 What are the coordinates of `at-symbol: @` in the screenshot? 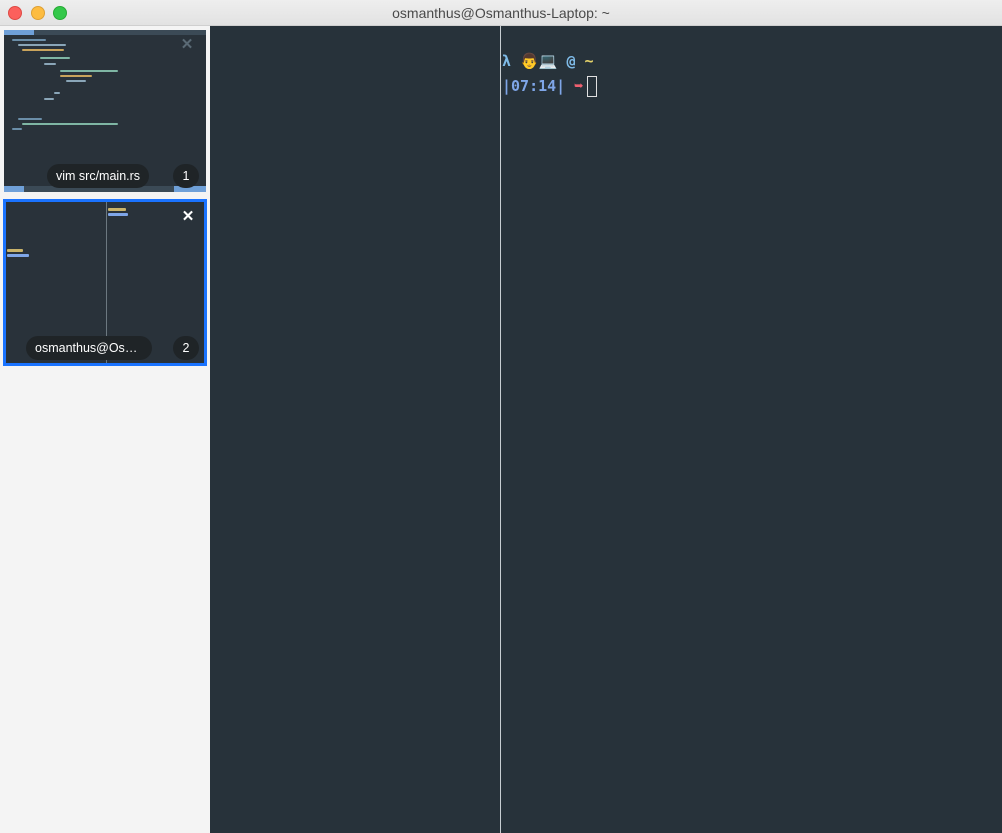 It's located at (571, 61).